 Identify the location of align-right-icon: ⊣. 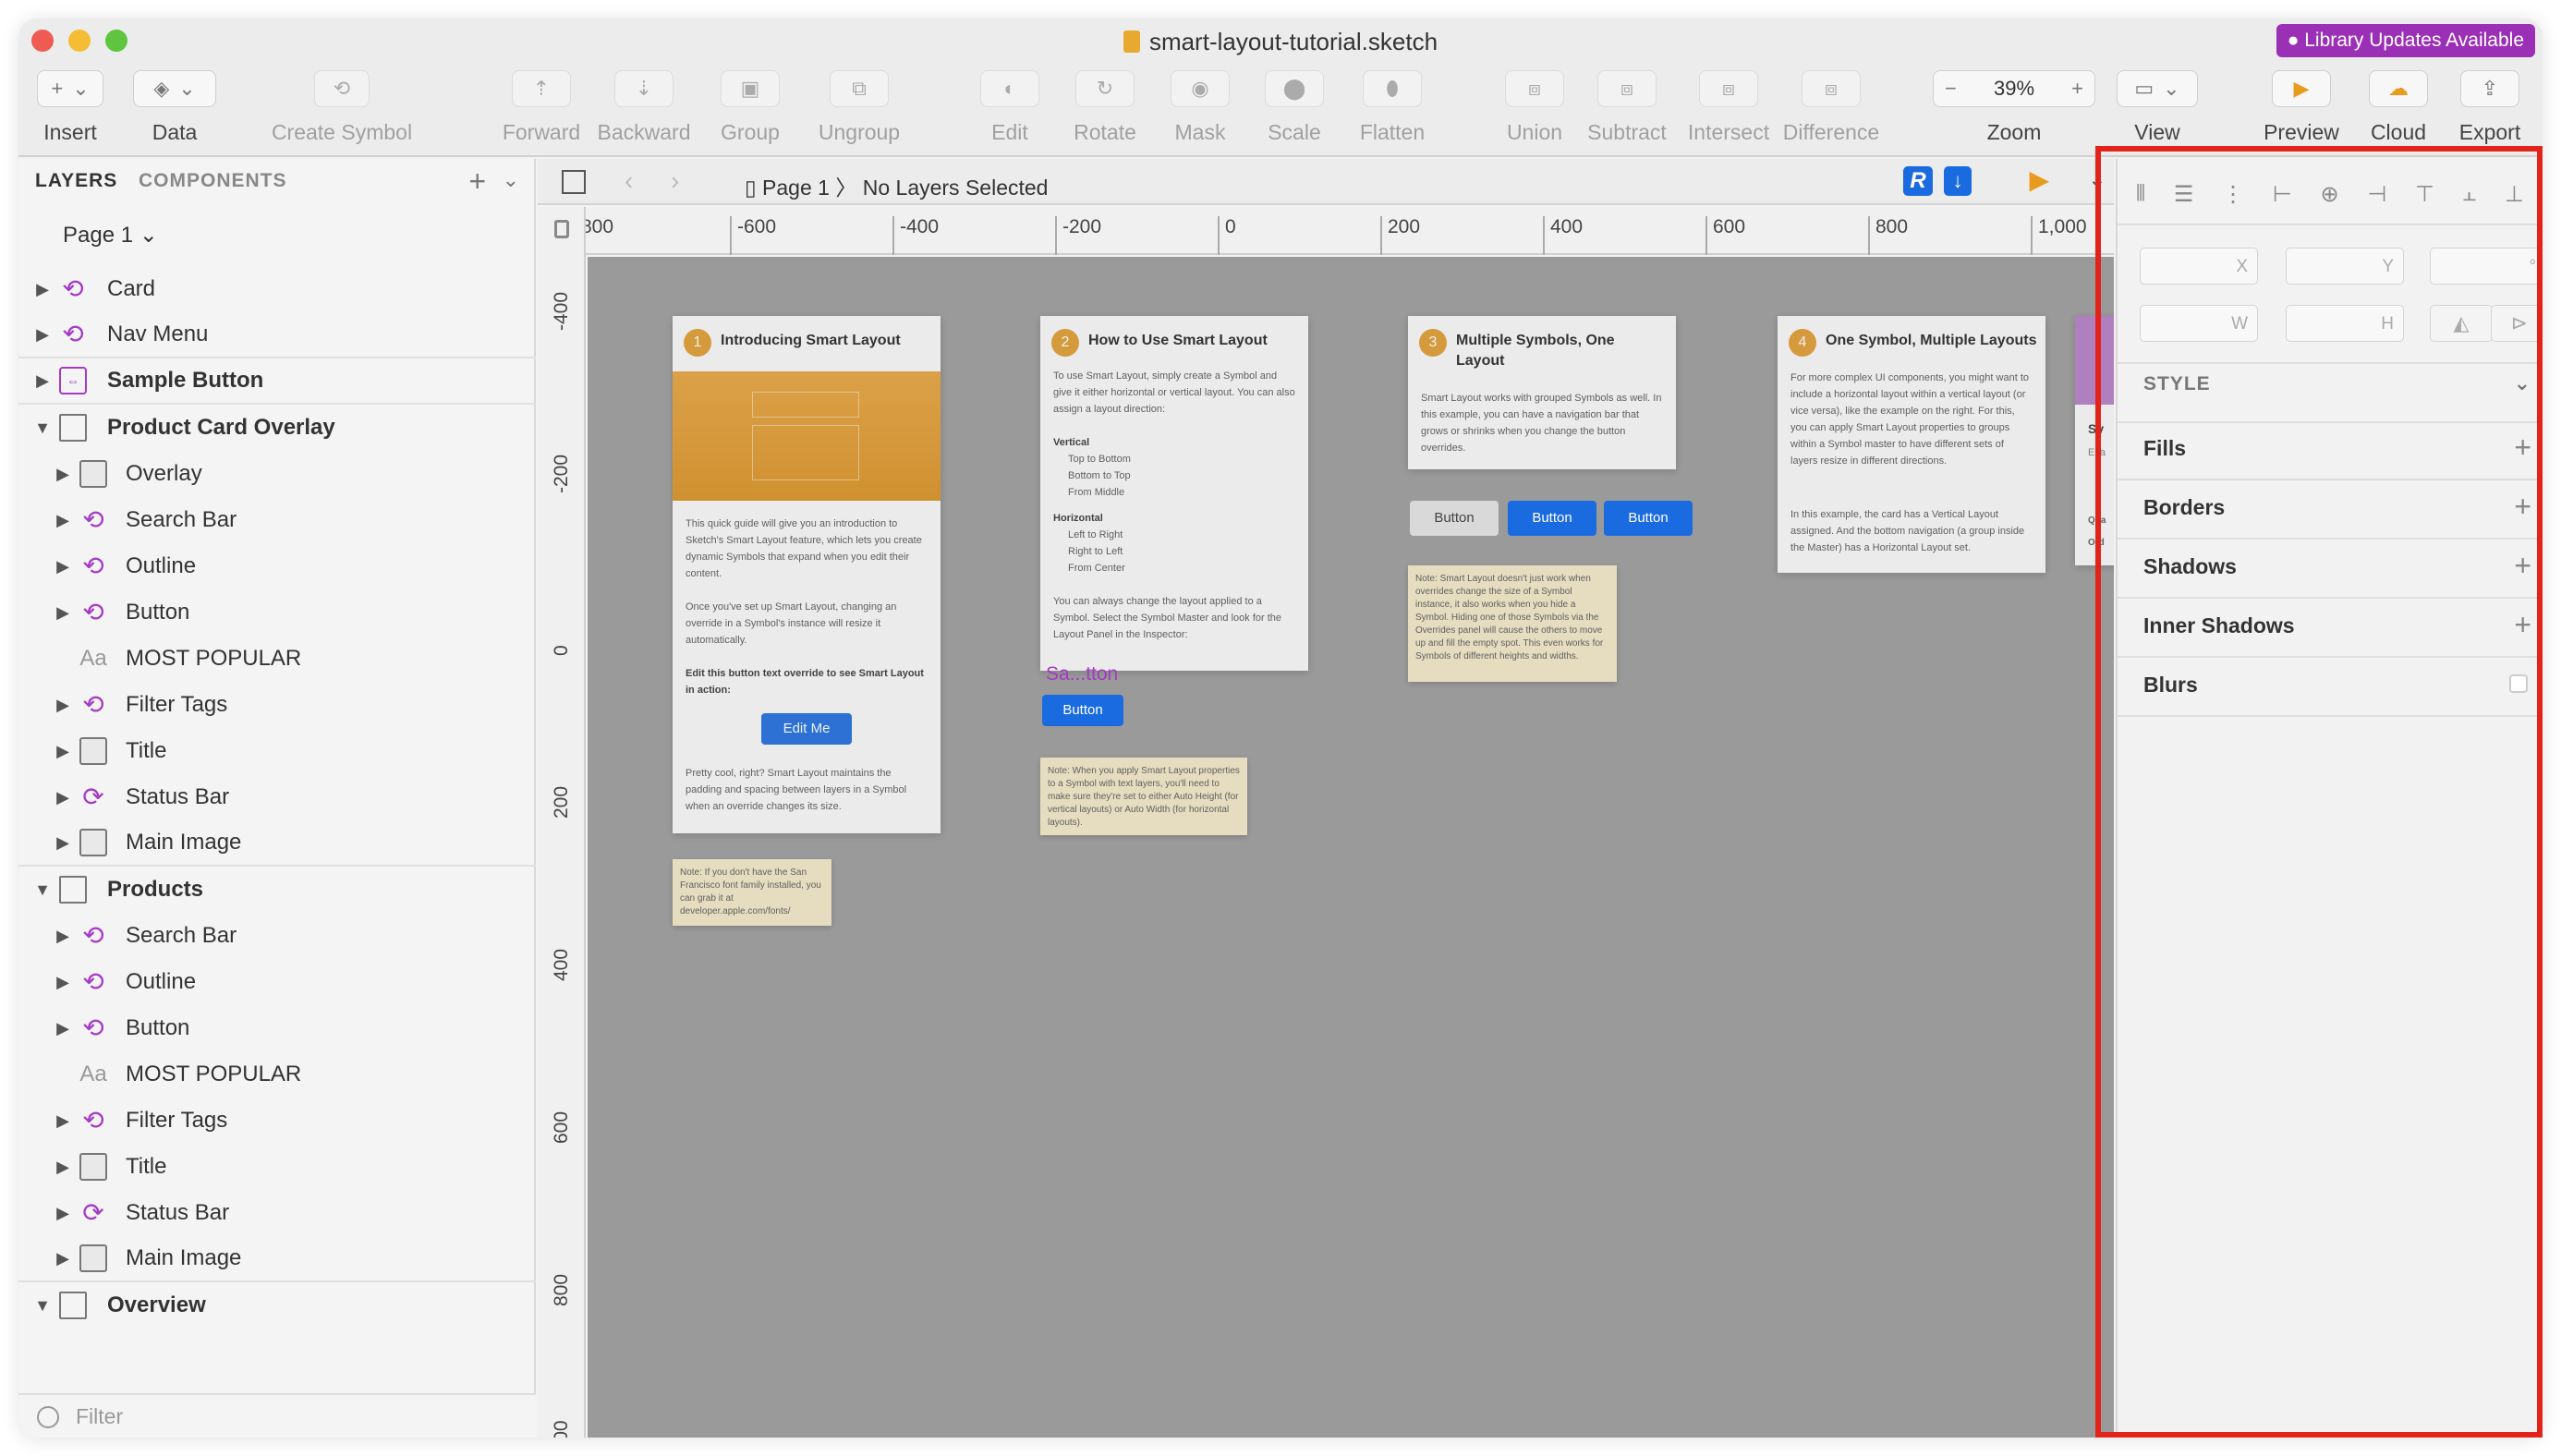
(2377, 194).